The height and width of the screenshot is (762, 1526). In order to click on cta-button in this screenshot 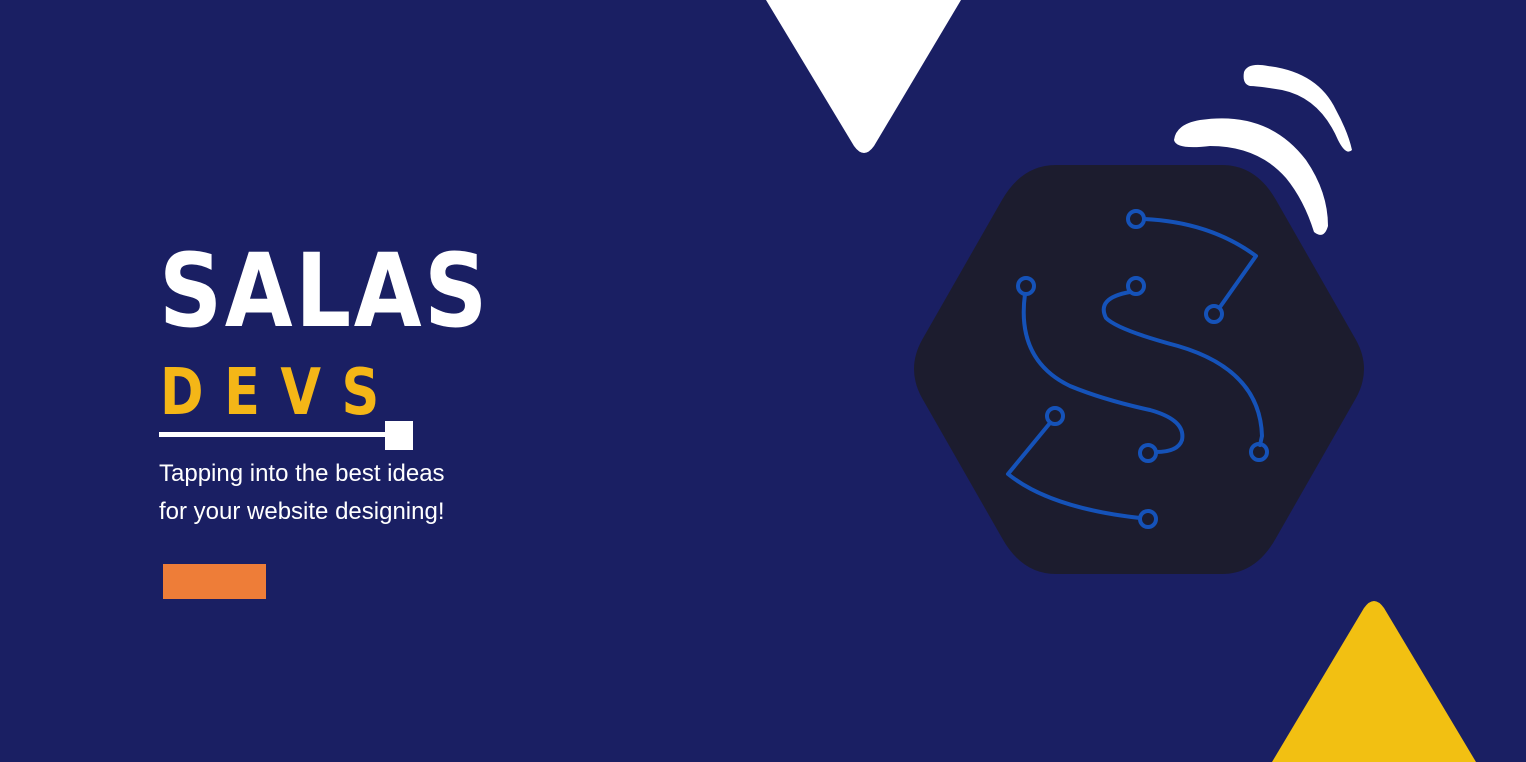, I will do `click(214, 581)`.